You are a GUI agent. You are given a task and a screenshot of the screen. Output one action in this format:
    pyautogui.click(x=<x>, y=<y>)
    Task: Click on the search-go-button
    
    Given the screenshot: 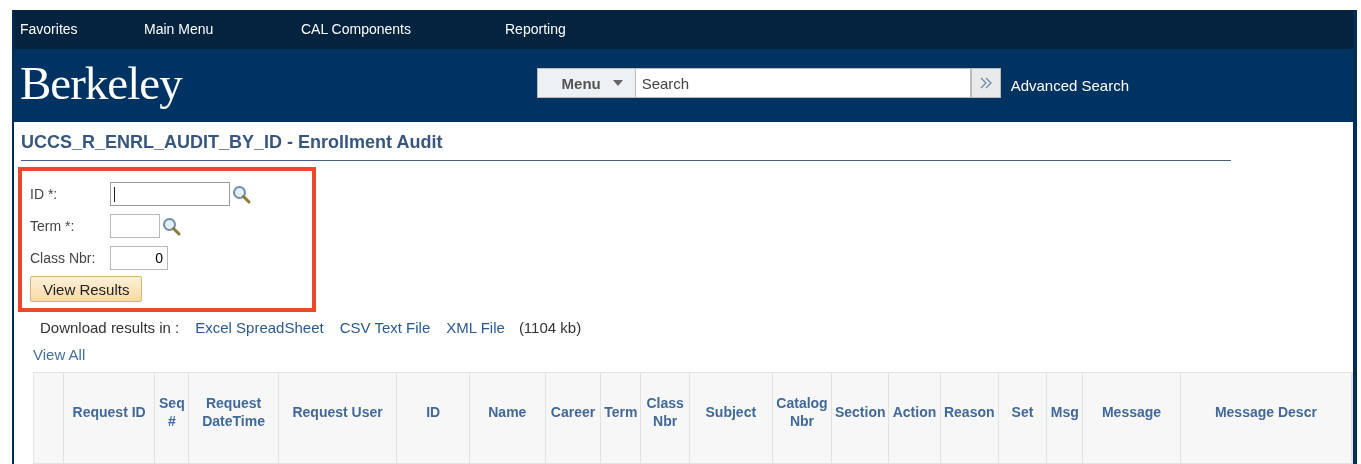 What is the action you would take?
    pyautogui.click(x=985, y=83)
    